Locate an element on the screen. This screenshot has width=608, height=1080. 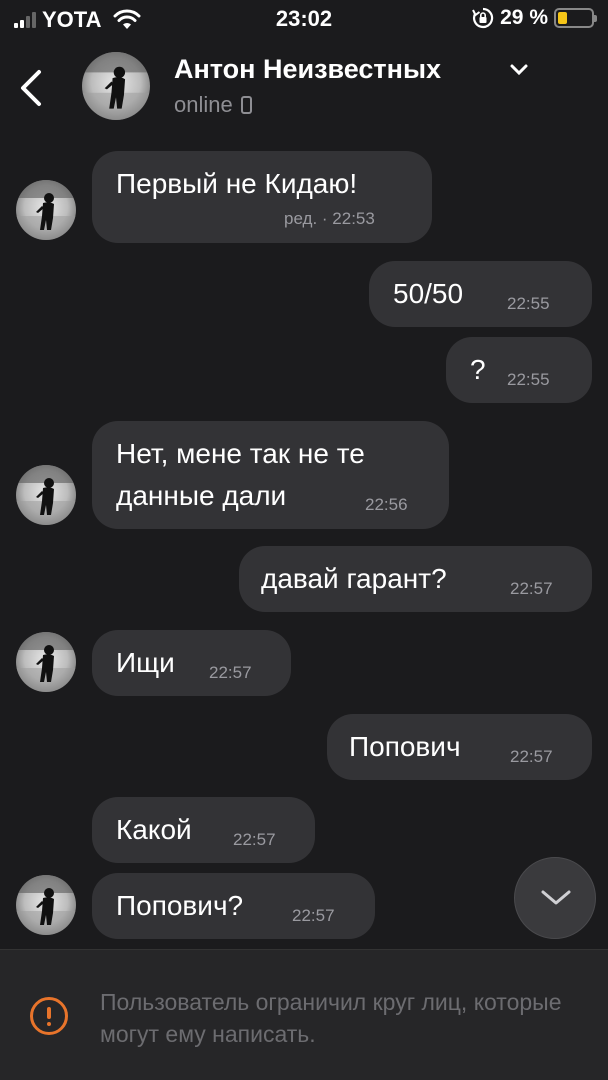
battery-fill is located at coordinates (563, 18).